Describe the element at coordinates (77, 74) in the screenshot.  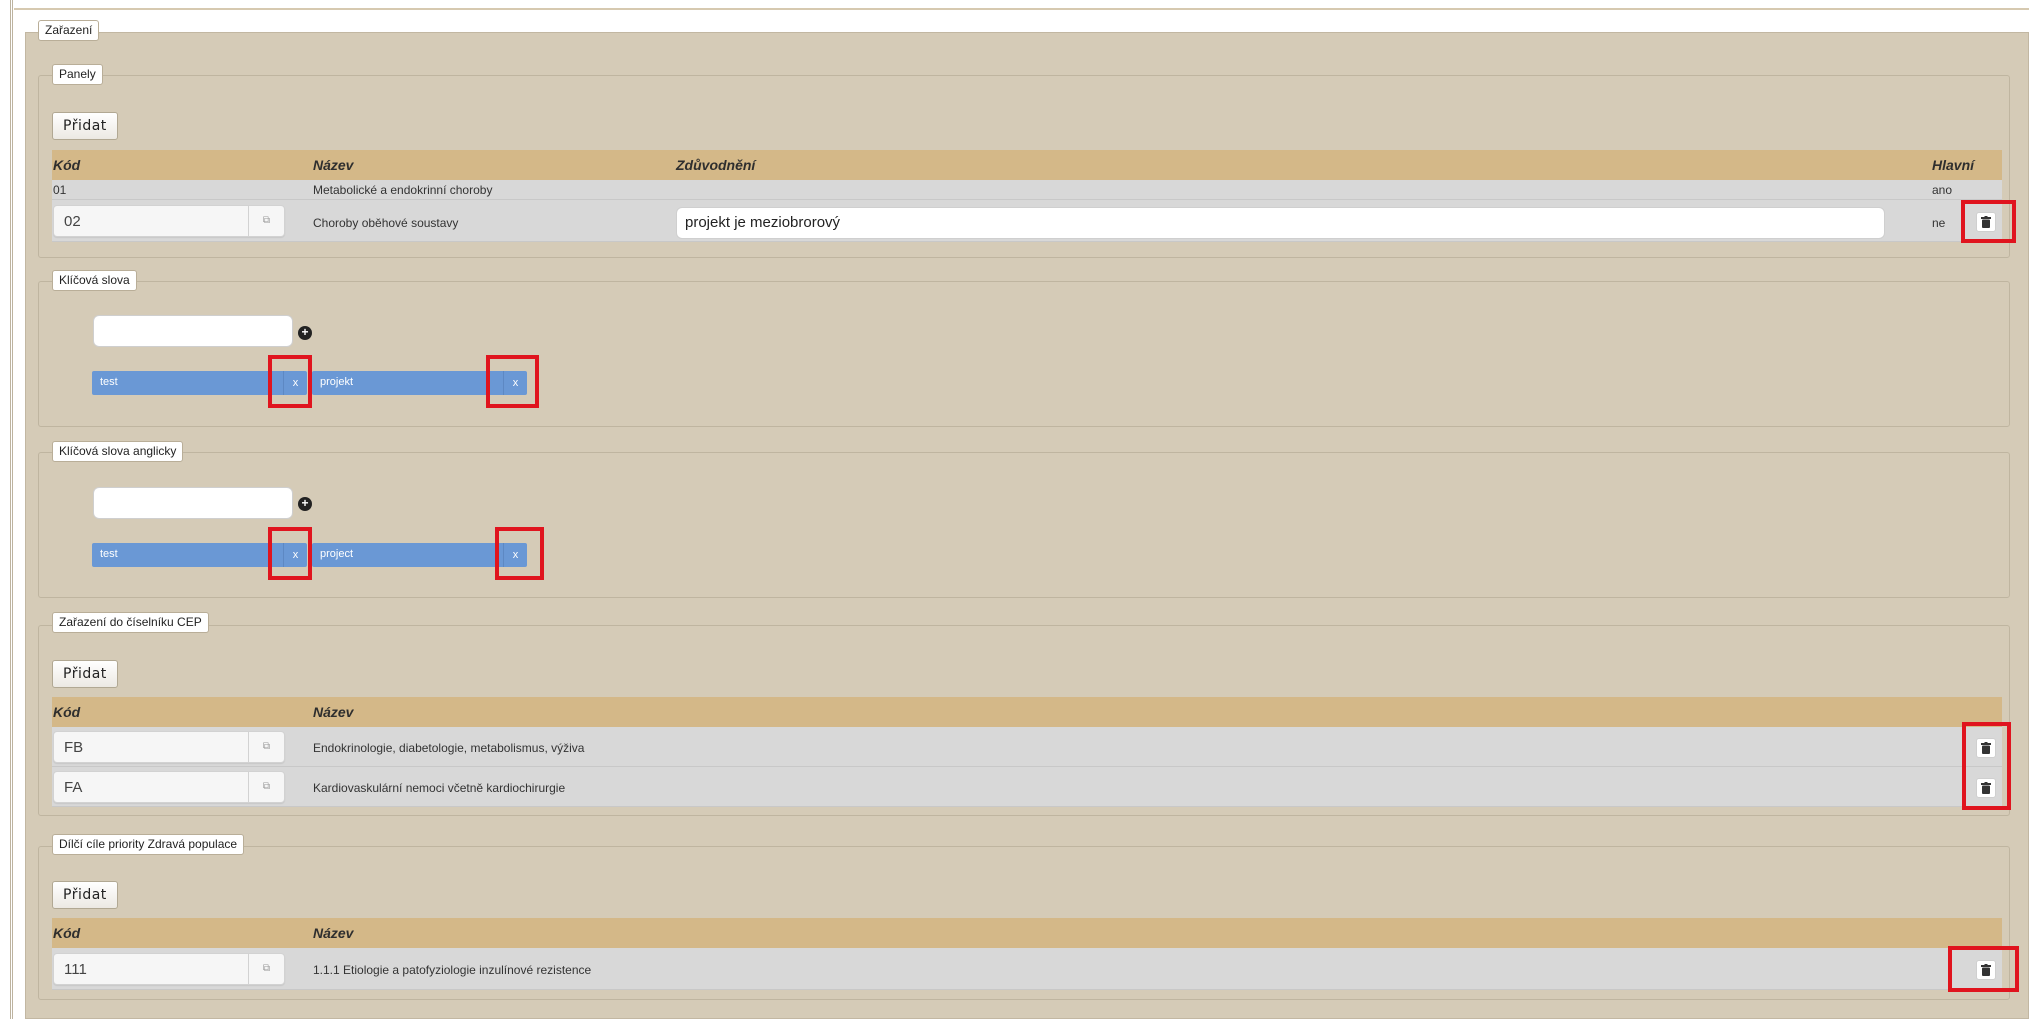
I see `panely-legend: Panely` at that location.